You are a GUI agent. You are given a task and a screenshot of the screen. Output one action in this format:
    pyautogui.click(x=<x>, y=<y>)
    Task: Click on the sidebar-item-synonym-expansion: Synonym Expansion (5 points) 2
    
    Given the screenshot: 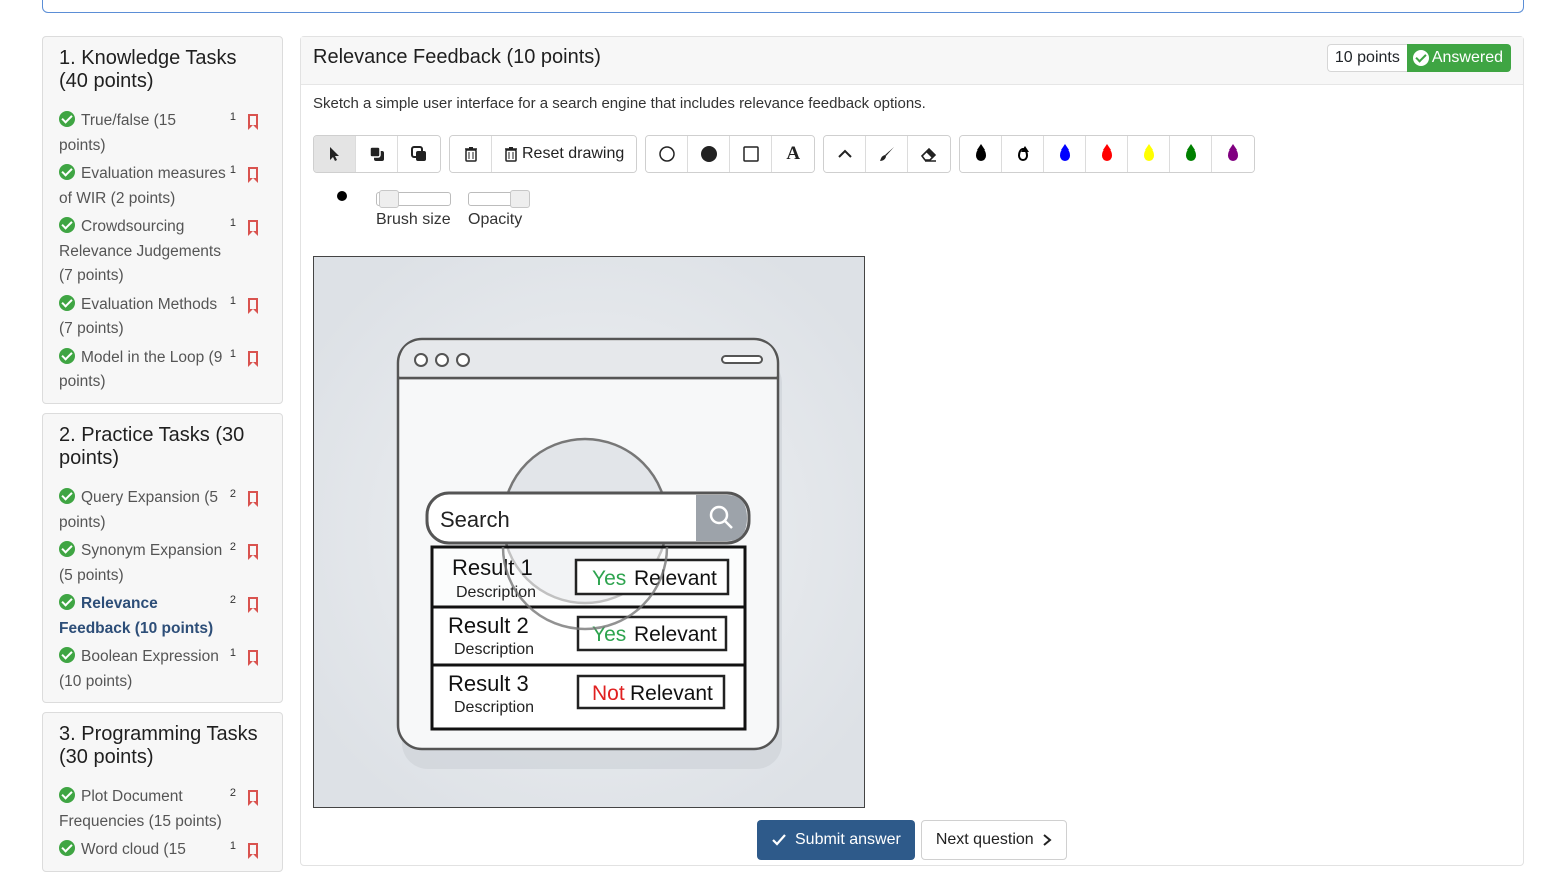 What is the action you would take?
    pyautogui.click(x=164, y=563)
    